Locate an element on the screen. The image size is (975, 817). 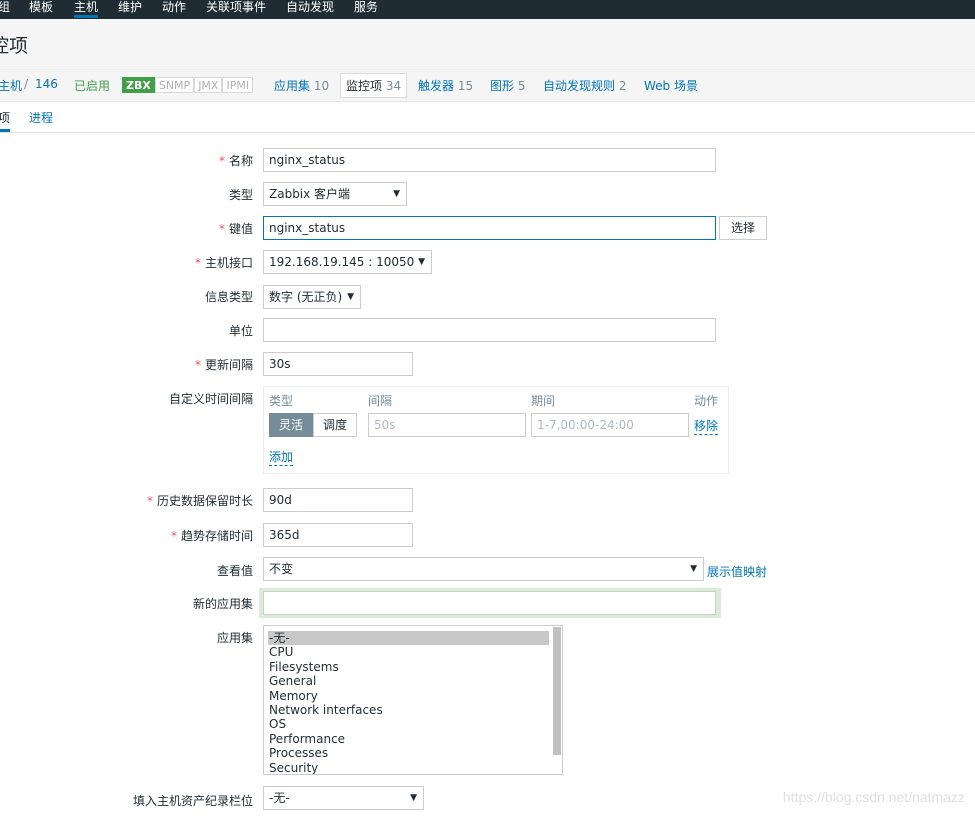
top-navigation: 组 模板 主机 维护 动作 关联项事件 自动发现 服务 is located at coordinates (487, 9).